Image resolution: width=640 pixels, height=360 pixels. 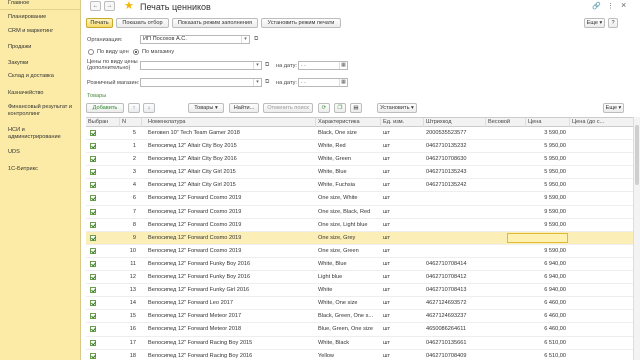 What do you see at coordinates (387, 198) in the screenshot?
I see `row-unit: шт` at bounding box center [387, 198].